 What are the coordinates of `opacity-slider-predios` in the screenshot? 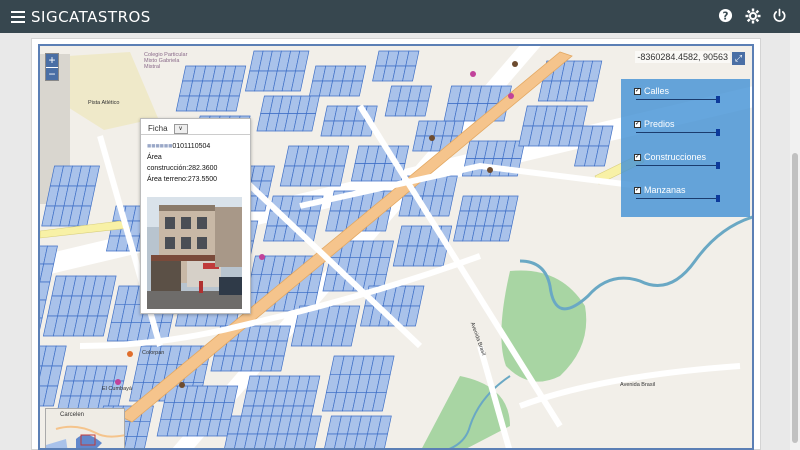 It's located at (678, 132).